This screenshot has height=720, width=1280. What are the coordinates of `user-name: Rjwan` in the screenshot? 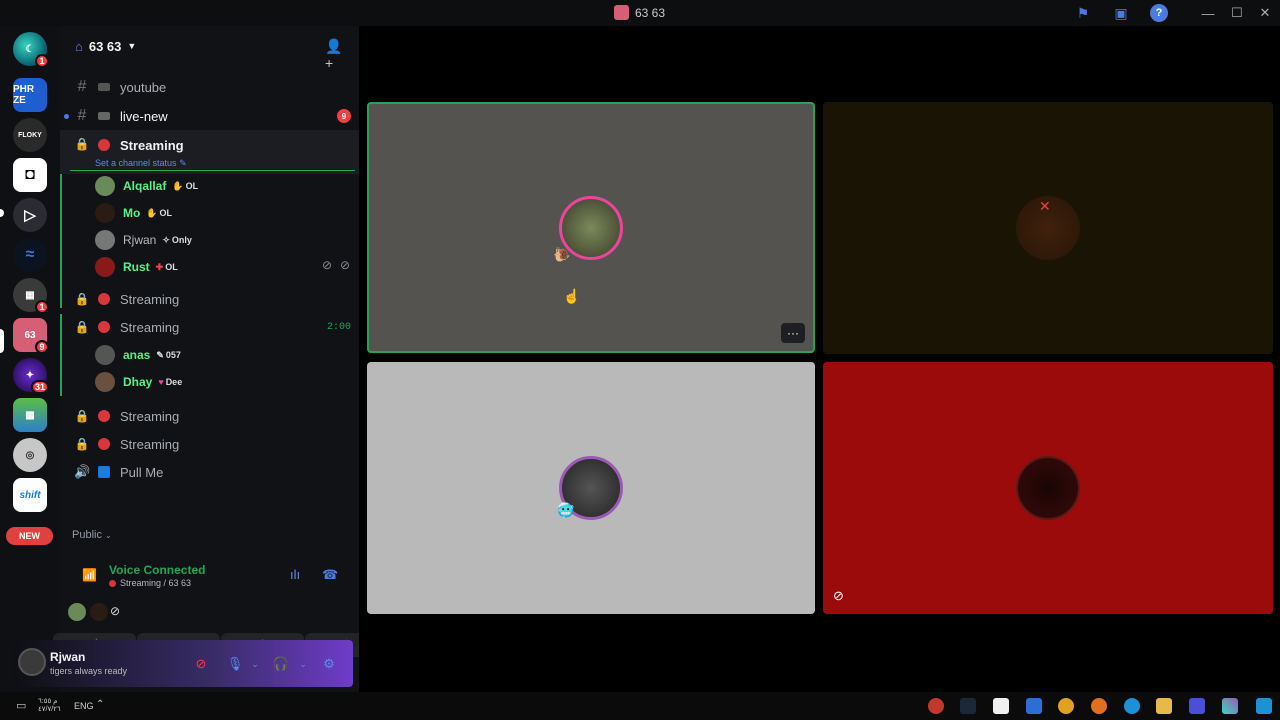 It's located at (67, 657).